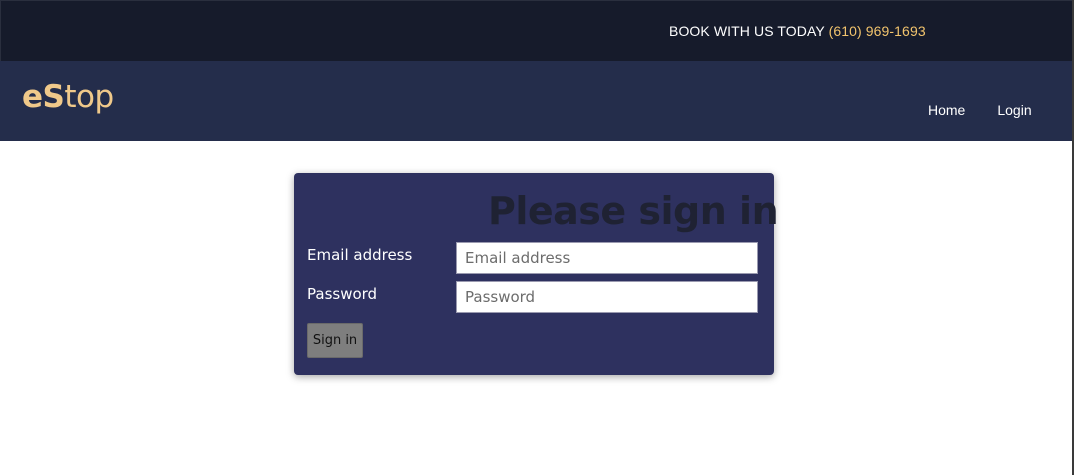  I want to click on password-field, so click(607, 297).